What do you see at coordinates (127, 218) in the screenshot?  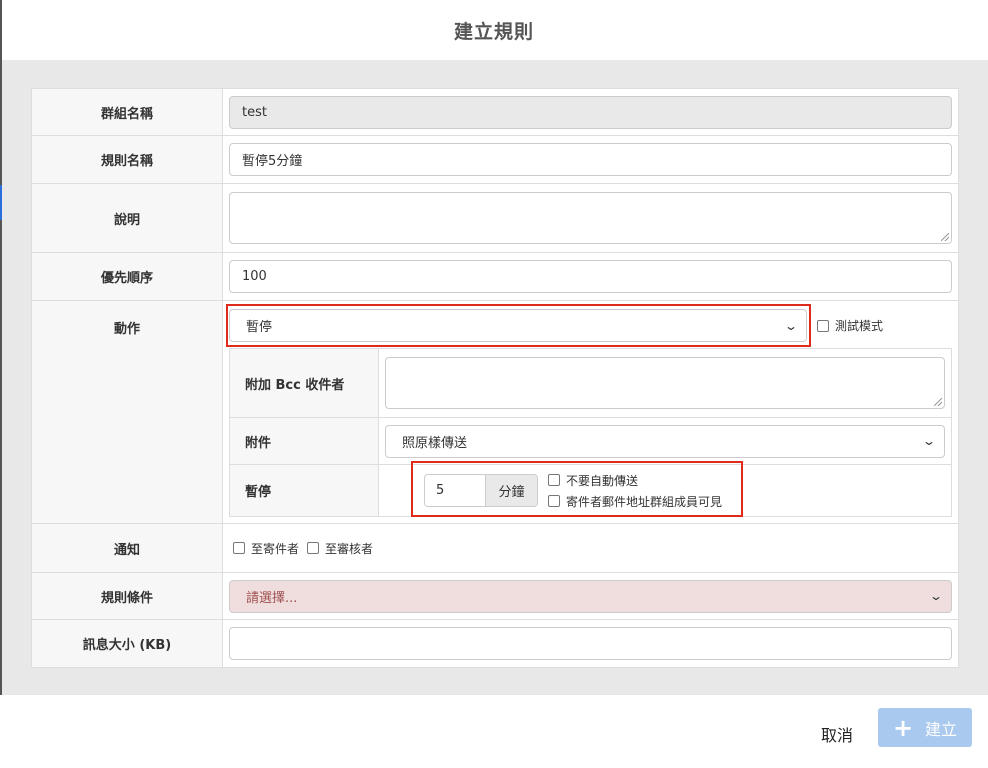 I see `description-label: 說明` at bounding box center [127, 218].